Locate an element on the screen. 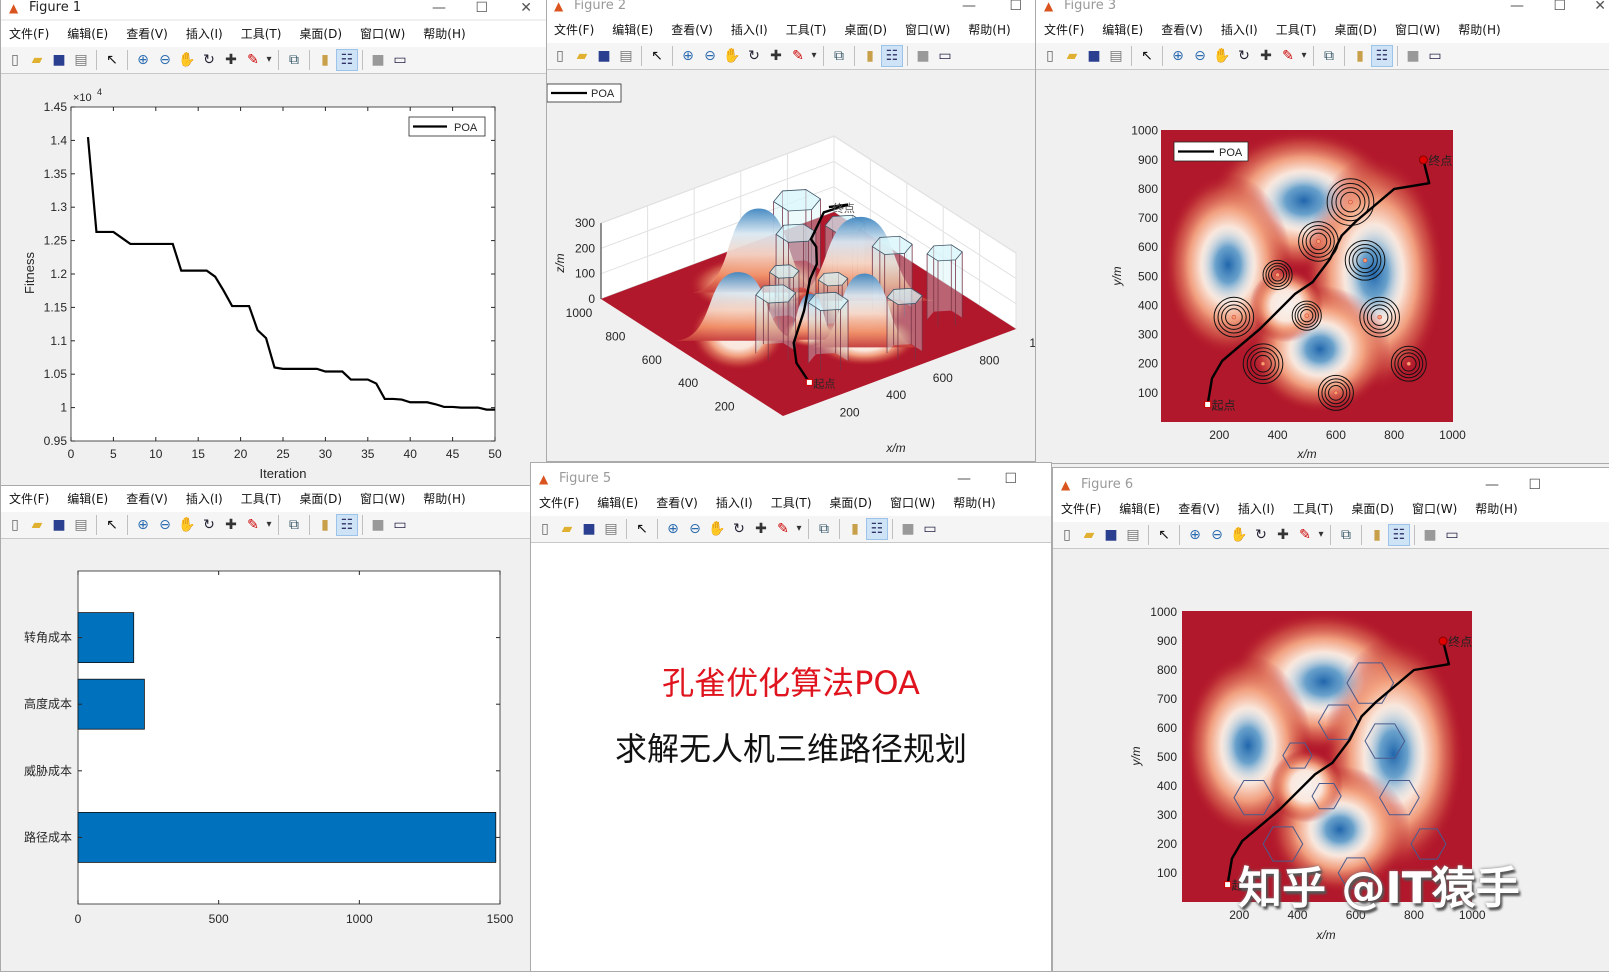  titlebar: ▲ Figure 1 — ☐ ✕ is located at coordinates (273, 9).